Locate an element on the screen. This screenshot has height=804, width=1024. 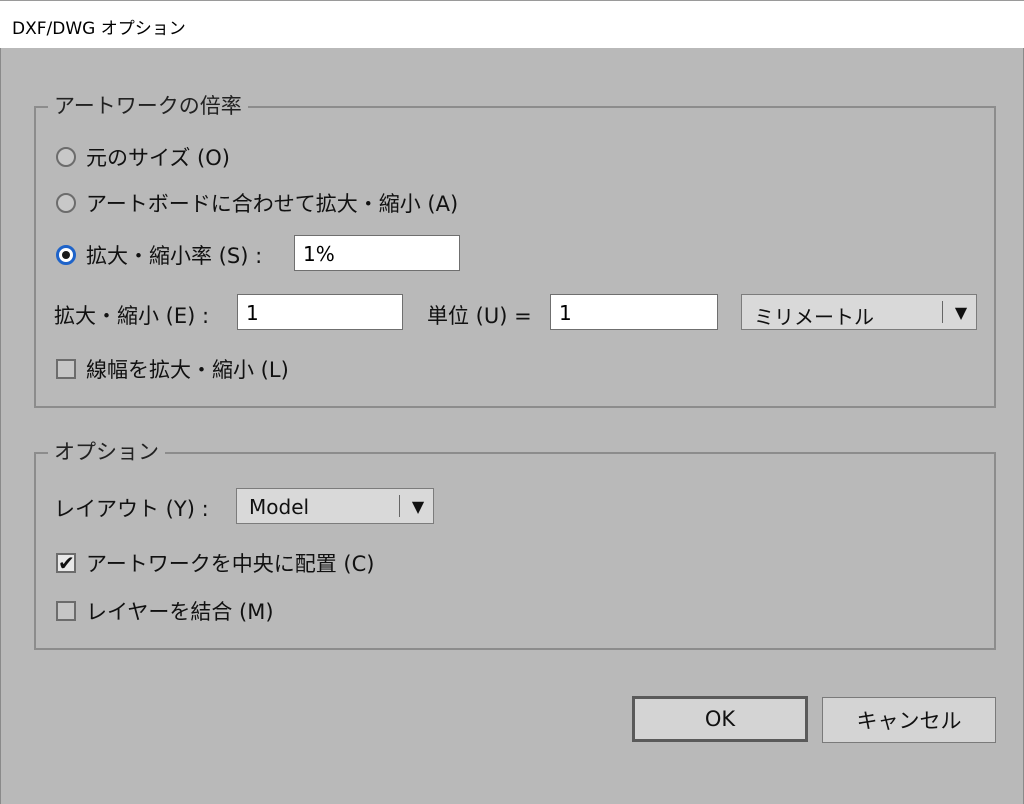
radio-scale-ratio-label: 拡大・縮小率 (S) : is located at coordinates (174, 256).